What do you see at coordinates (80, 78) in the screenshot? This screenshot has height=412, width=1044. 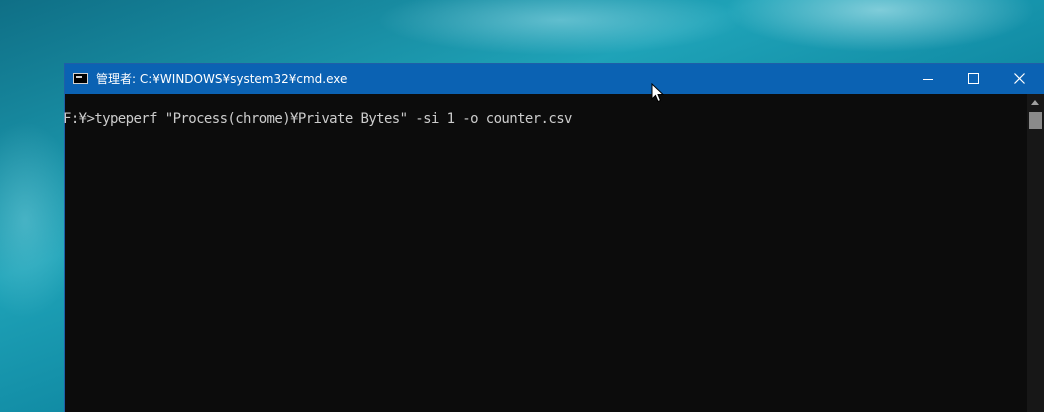 I see `console-icon` at bounding box center [80, 78].